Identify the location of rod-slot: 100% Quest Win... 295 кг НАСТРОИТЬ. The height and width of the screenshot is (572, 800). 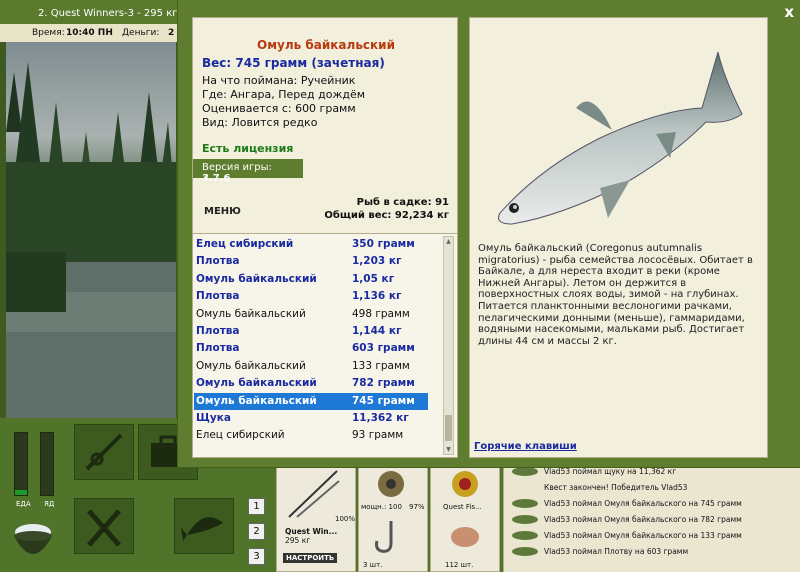
(316, 517).